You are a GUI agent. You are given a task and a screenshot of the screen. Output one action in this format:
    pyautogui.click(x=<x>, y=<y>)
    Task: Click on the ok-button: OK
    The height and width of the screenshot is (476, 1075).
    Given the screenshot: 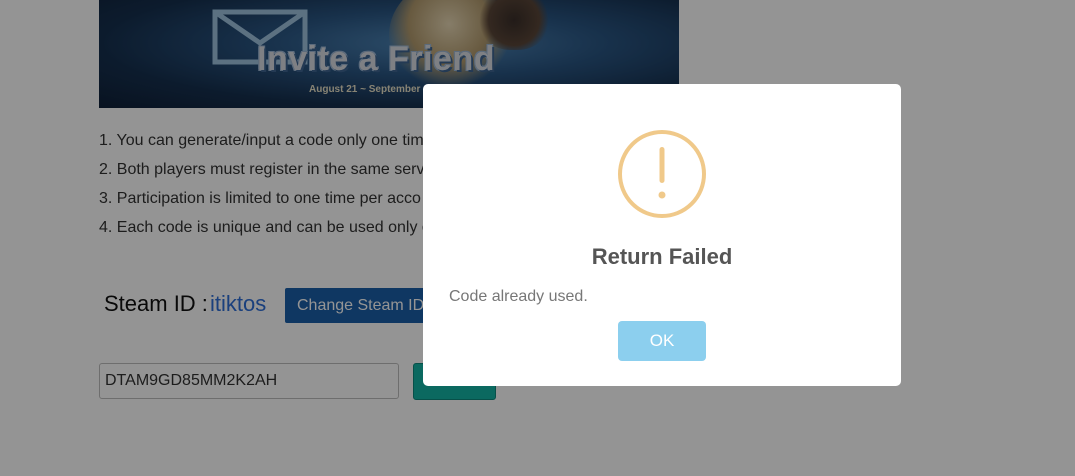 What is the action you would take?
    pyautogui.click(x=662, y=341)
    